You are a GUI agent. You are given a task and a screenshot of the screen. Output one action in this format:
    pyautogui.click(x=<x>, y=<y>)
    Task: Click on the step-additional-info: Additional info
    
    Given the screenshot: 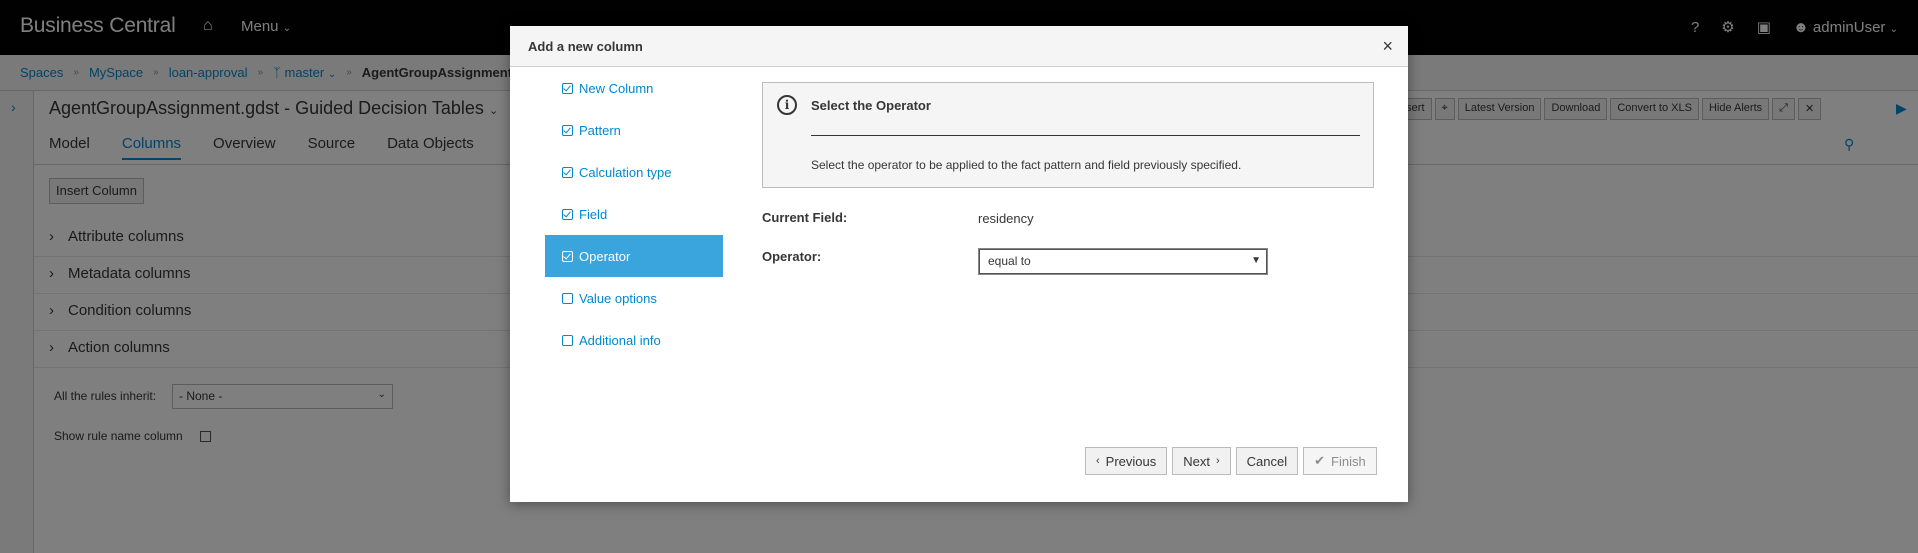 What is the action you would take?
    pyautogui.click(x=634, y=340)
    